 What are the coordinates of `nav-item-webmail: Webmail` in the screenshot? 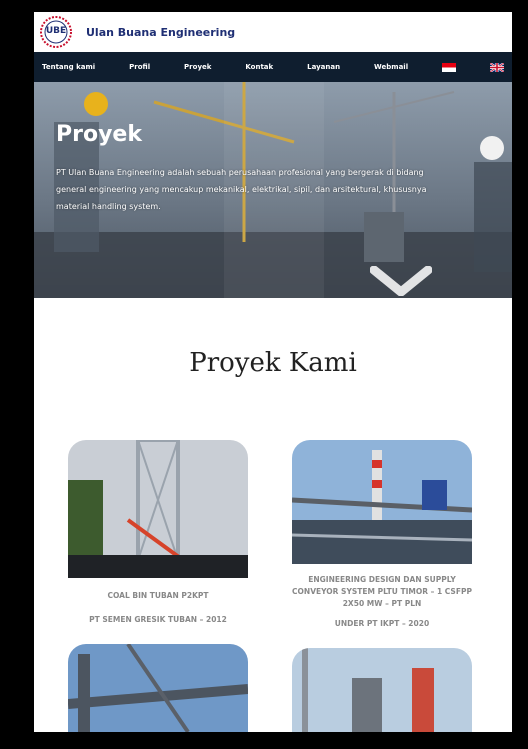 It's located at (391, 67).